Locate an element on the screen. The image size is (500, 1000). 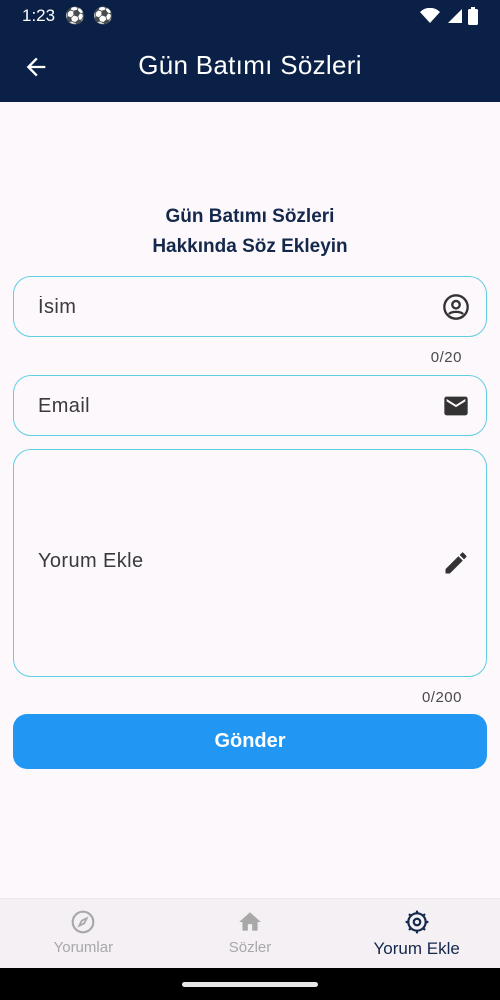
form-heading-line1: Gün Batımı Sözleri is located at coordinates (250, 216).